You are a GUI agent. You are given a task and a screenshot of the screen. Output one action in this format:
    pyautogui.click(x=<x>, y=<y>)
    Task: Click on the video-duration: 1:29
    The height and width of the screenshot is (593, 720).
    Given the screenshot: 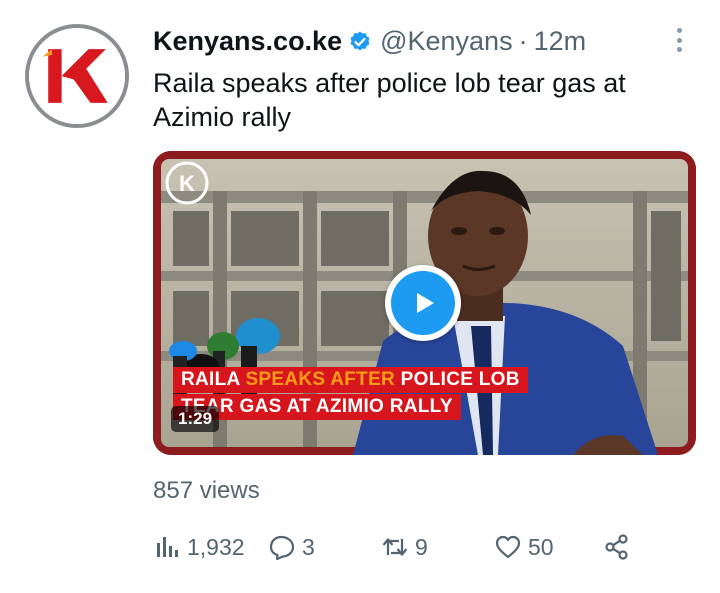 What is the action you would take?
    pyautogui.click(x=195, y=419)
    